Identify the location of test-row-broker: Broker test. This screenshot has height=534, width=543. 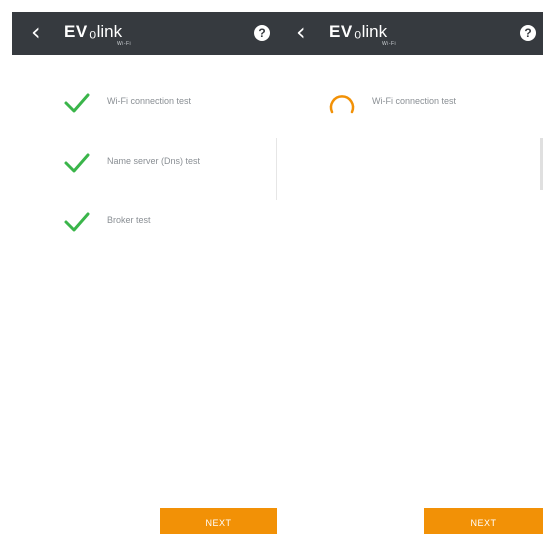
(144, 222).